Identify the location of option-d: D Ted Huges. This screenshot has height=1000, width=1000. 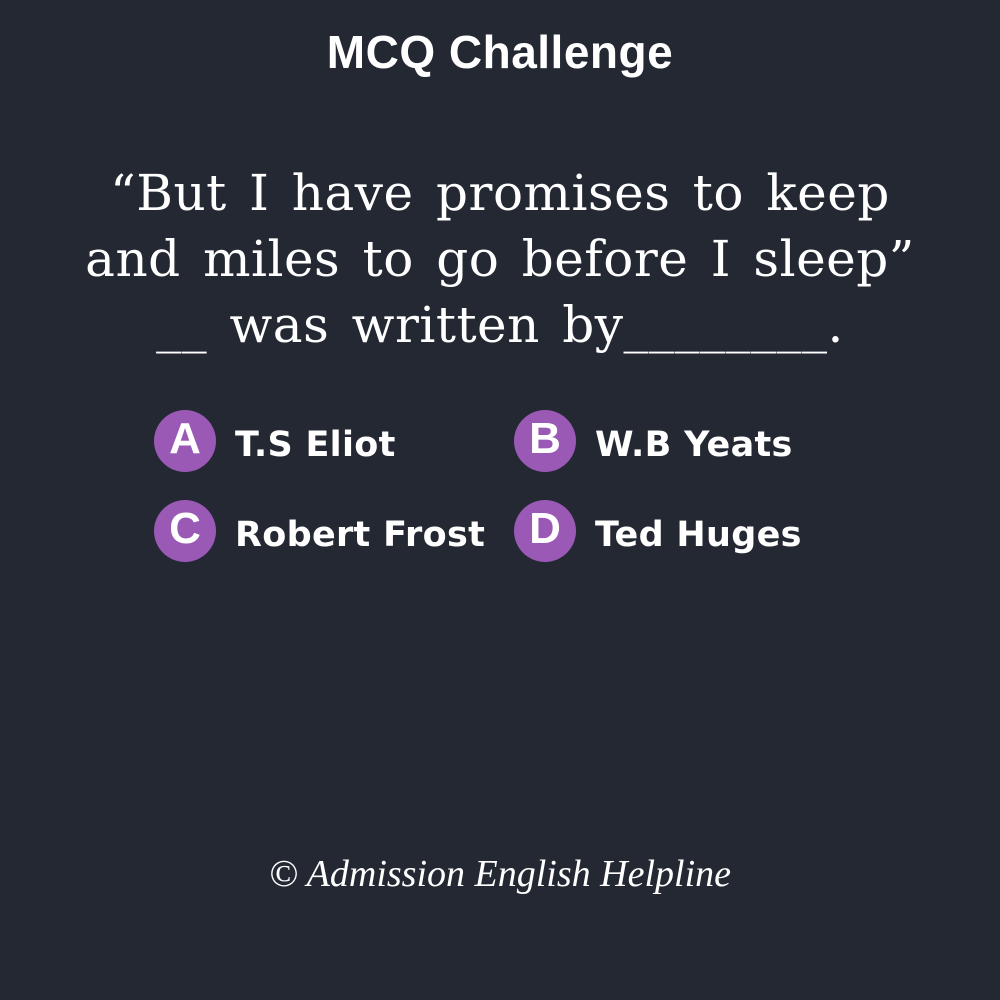
(658, 531).